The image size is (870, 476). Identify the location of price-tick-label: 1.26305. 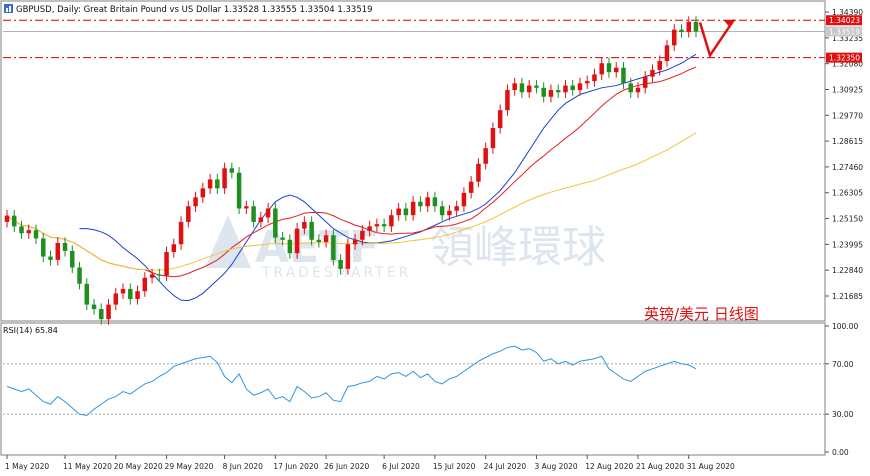
(847, 193).